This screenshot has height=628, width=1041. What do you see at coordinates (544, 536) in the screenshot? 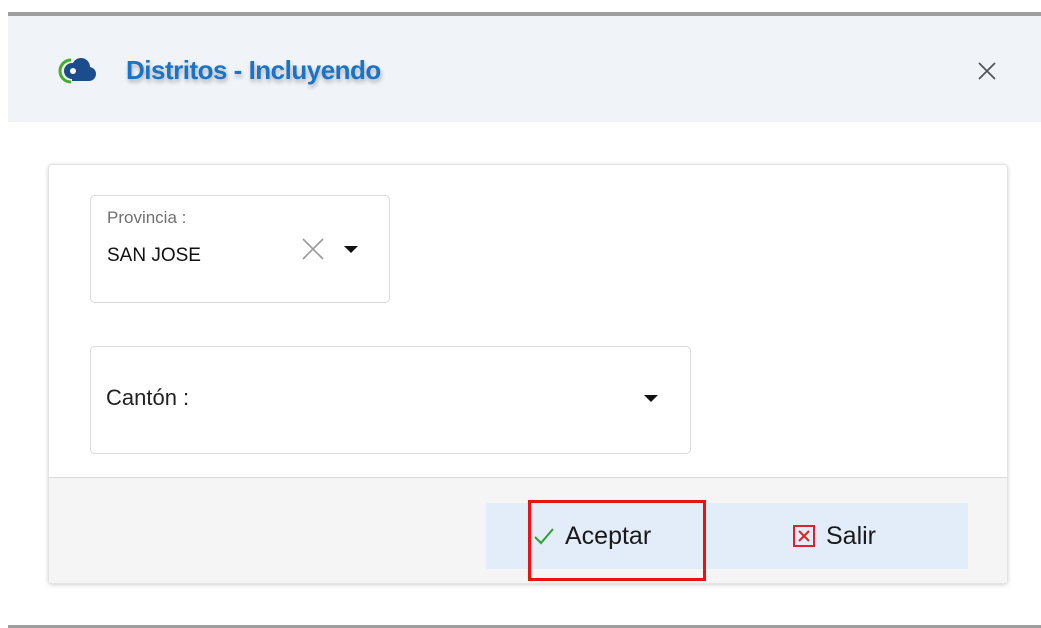
I see `check-icon` at bounding box center [544, 536].